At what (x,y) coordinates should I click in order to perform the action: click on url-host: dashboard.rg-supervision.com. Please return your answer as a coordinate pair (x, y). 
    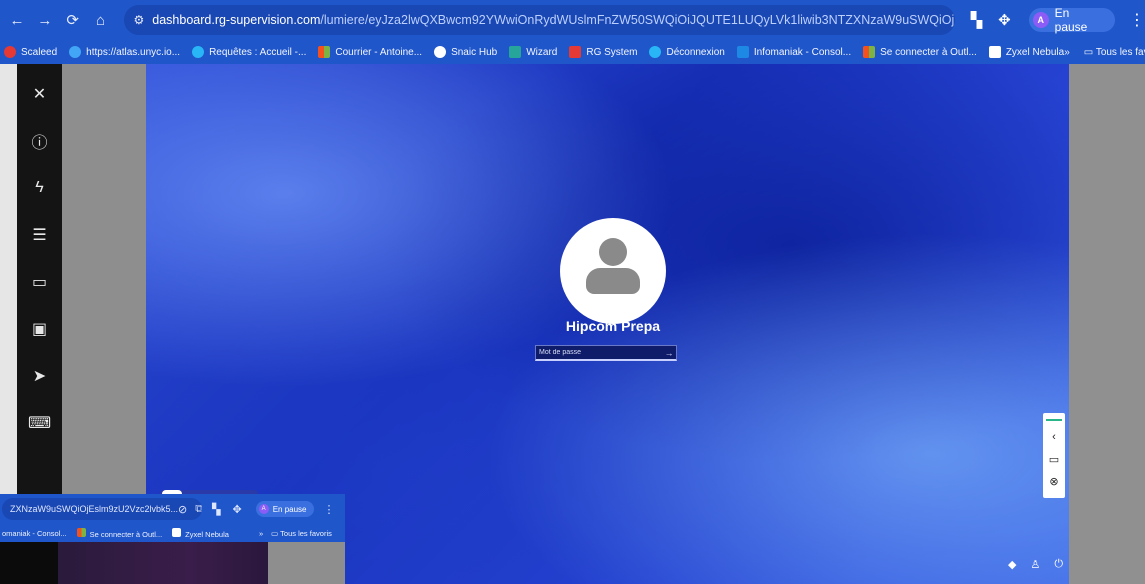
    Looking at the image, I should click on (236, 20).